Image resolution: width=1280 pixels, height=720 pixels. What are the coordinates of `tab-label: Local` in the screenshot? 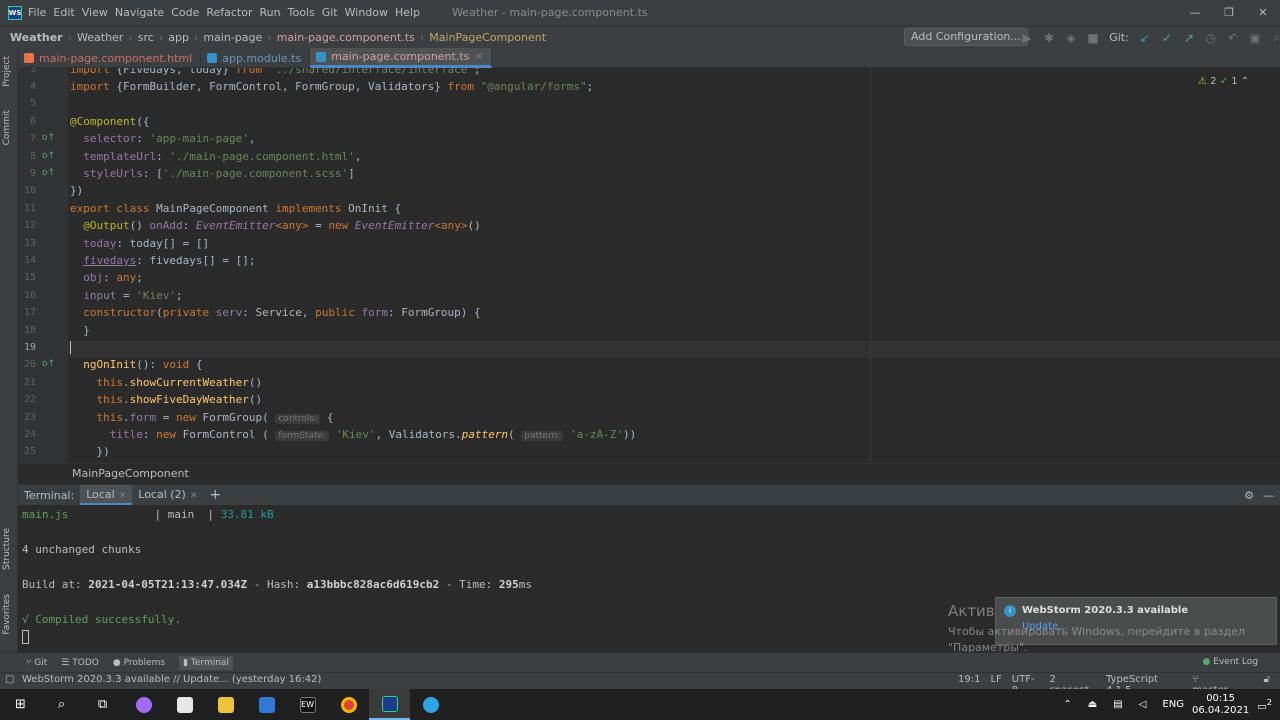 It's located at (100, 494).